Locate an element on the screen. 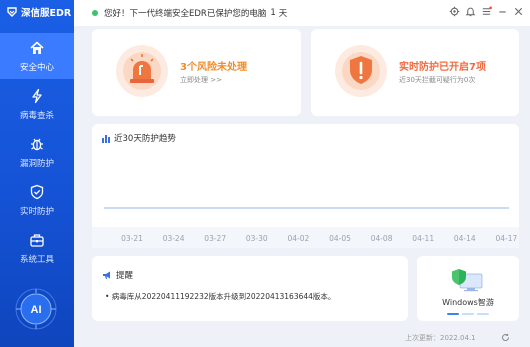 Image resolution: width=530 pixels, height=347 pixels. bar-chart-icon is located at coordinates (106, 139).